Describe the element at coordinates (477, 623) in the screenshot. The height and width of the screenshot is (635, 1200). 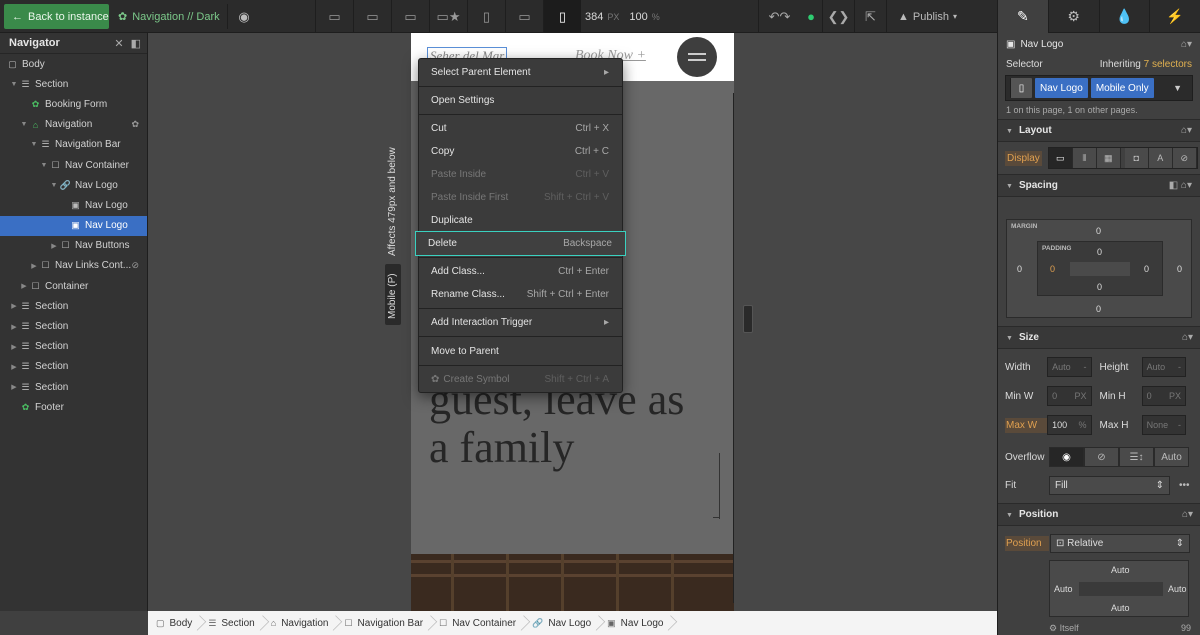
I see `breadcrumb-item-nav-container: ☐ Nav Container` at that location.